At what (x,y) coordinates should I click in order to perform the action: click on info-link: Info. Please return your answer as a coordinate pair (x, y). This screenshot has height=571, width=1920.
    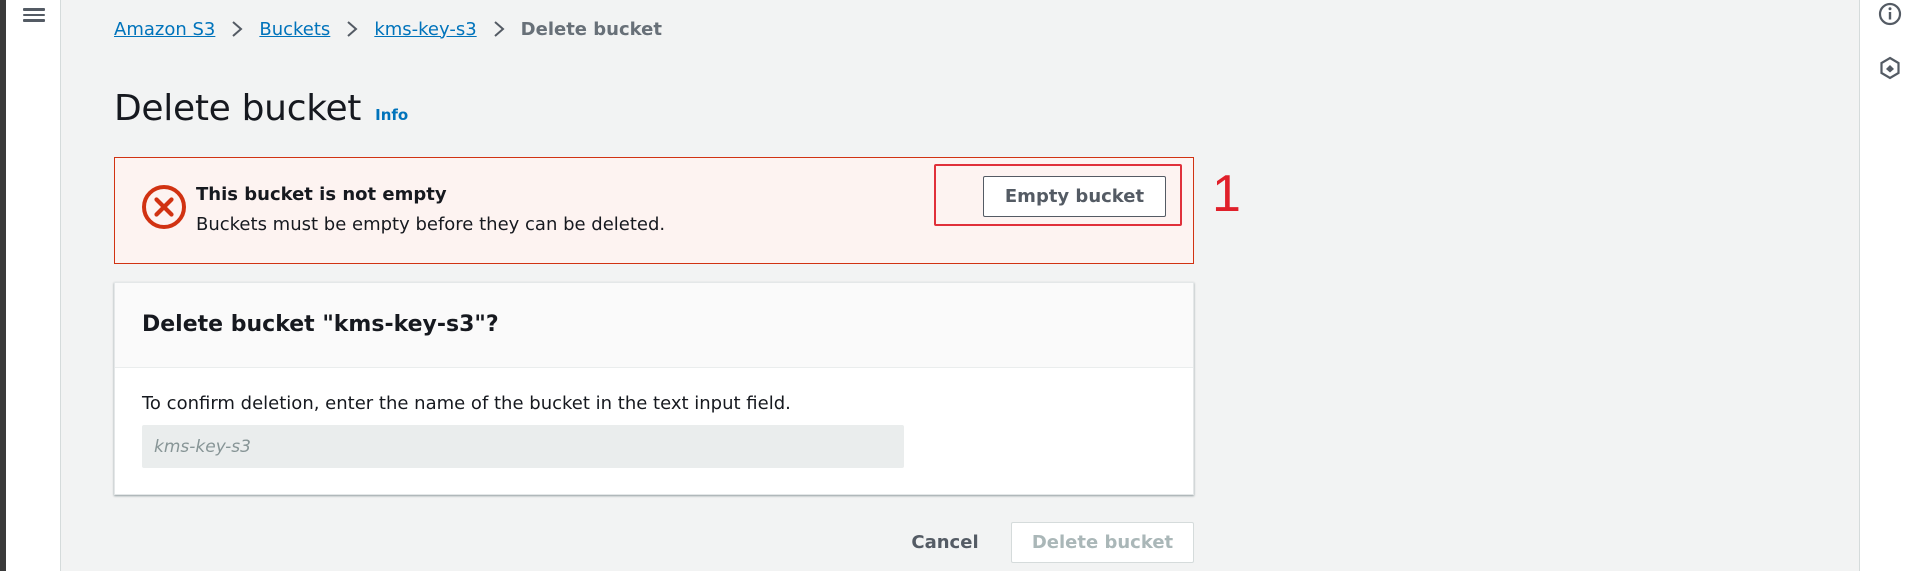
    Looking at the image, I should click on (391, 115).